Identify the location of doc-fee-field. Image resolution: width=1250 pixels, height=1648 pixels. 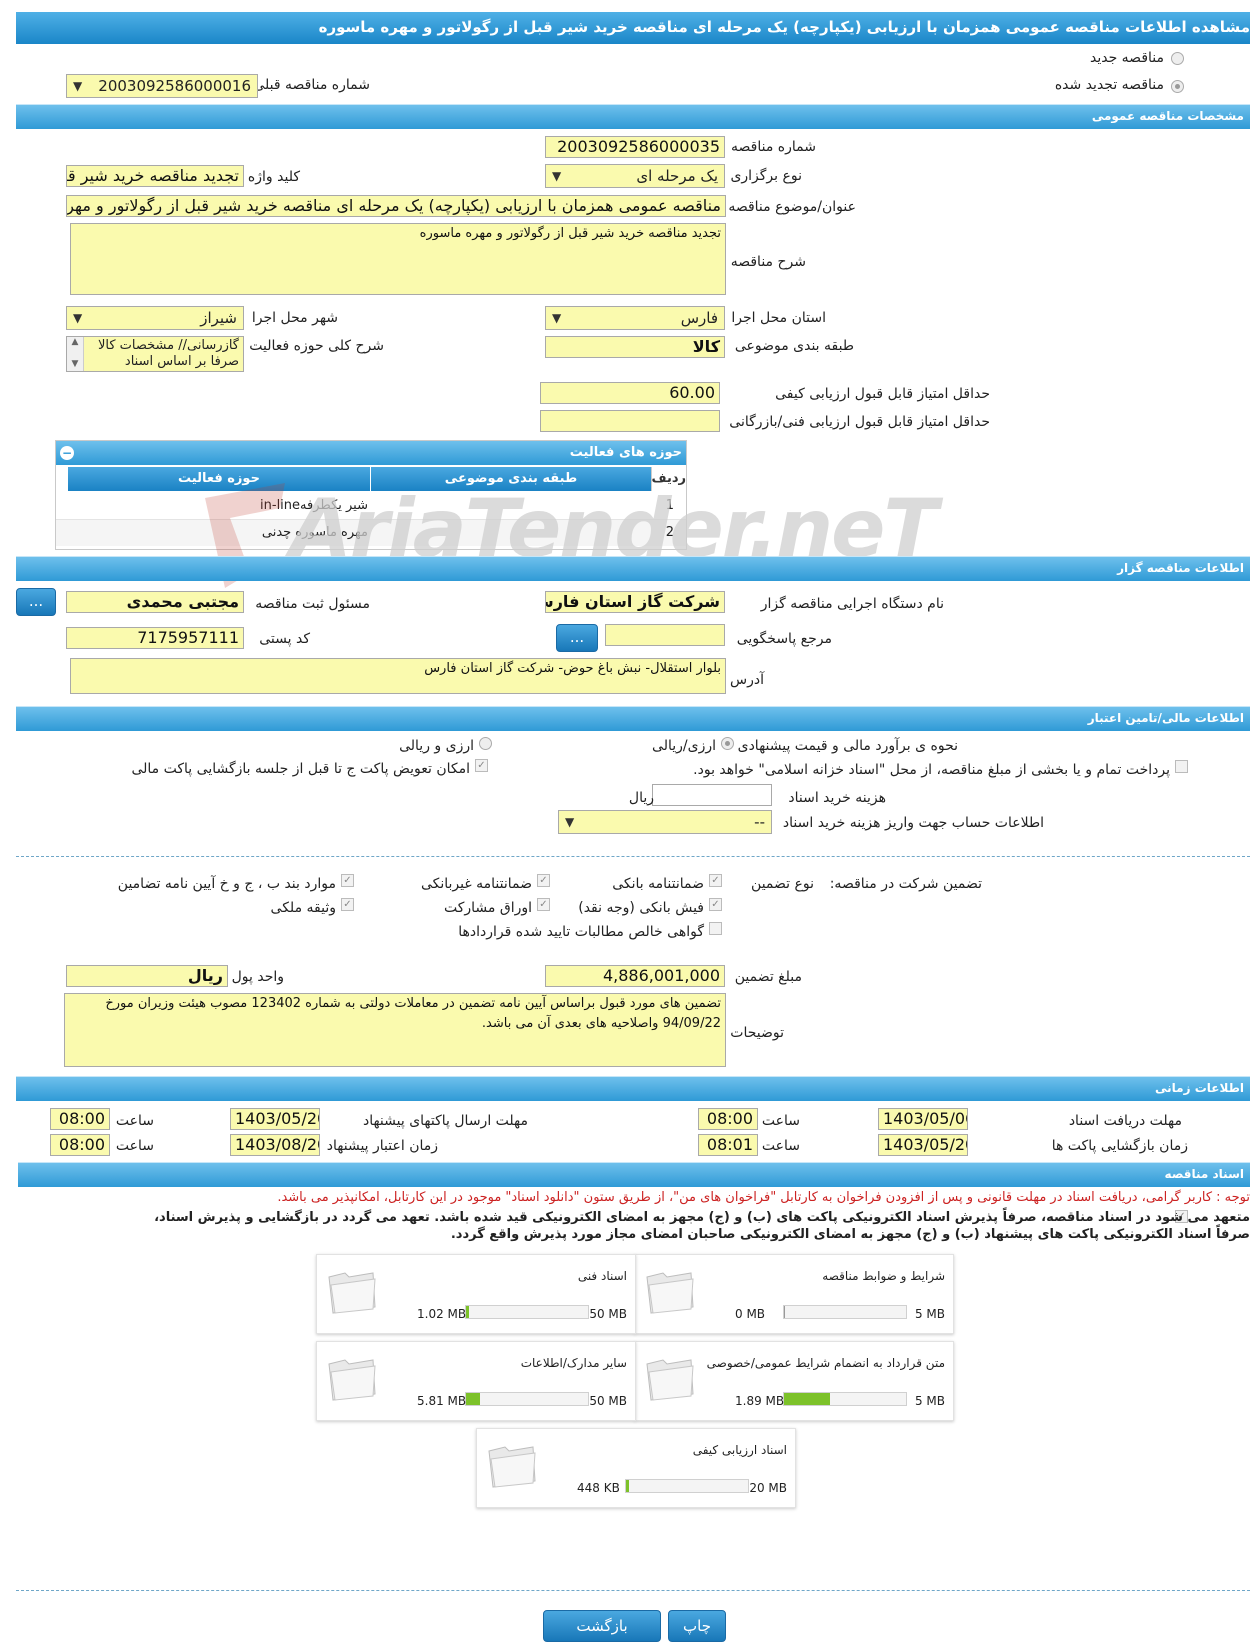
(712, 795).